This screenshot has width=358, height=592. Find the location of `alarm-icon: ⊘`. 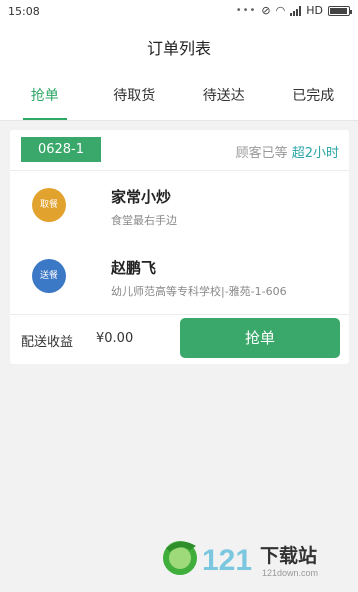

alarm-icon: ⊘ is located at coordinates (266, 10).